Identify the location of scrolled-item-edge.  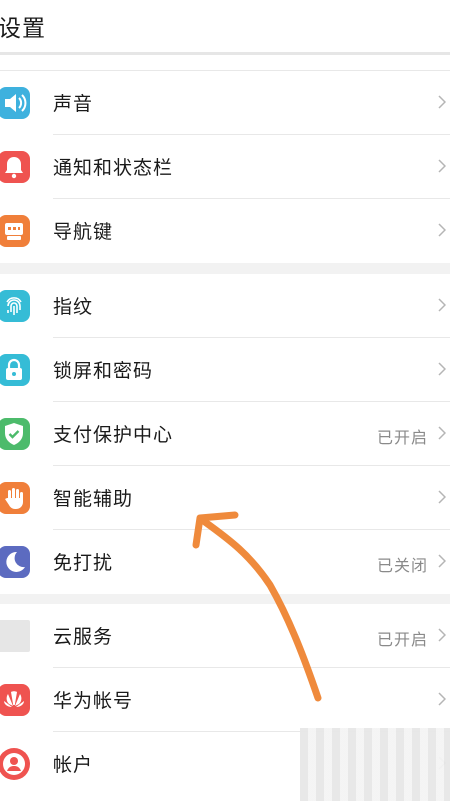
(225, 63).